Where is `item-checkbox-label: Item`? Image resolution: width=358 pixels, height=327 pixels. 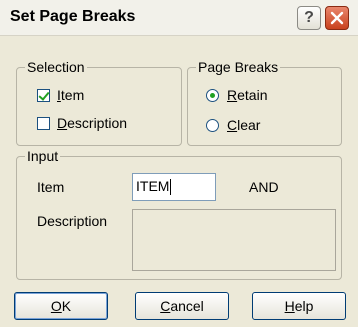 item-checkbox-label: Item is located at coordinates (71, 95).